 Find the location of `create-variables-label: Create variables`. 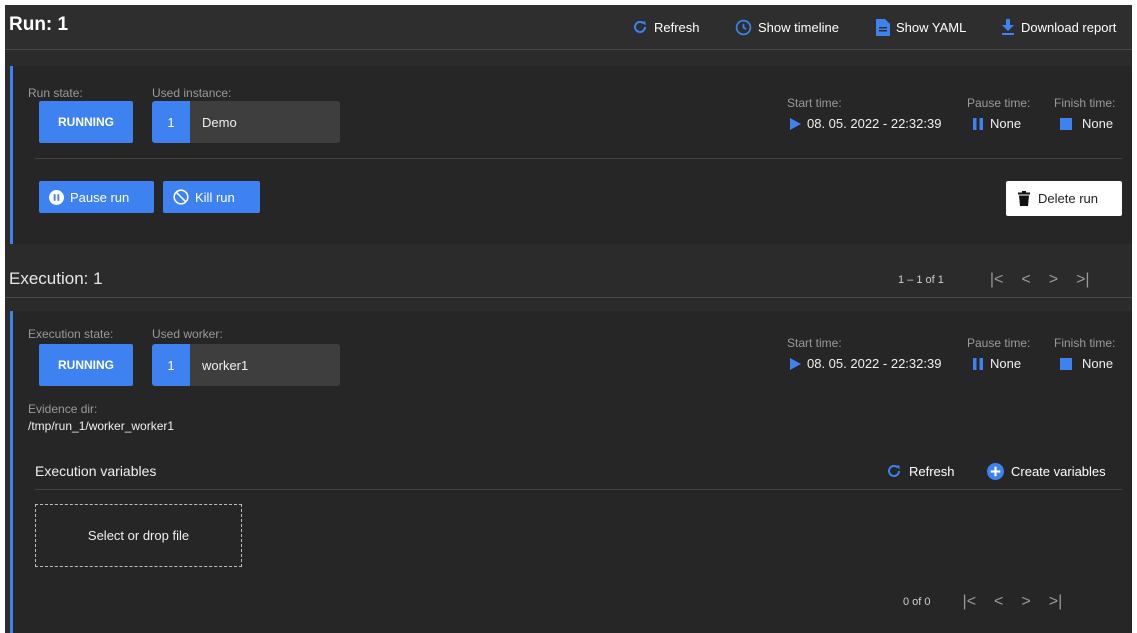

create-variables-label: Create variables is located at coordinates (1058, 471).